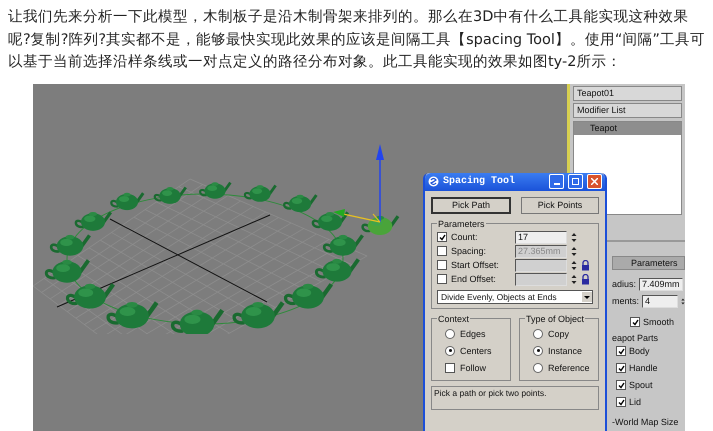 Image resolution: width=713 pixels, height=431 pixels. I want to click on group-title: Context, so click(453, 319).